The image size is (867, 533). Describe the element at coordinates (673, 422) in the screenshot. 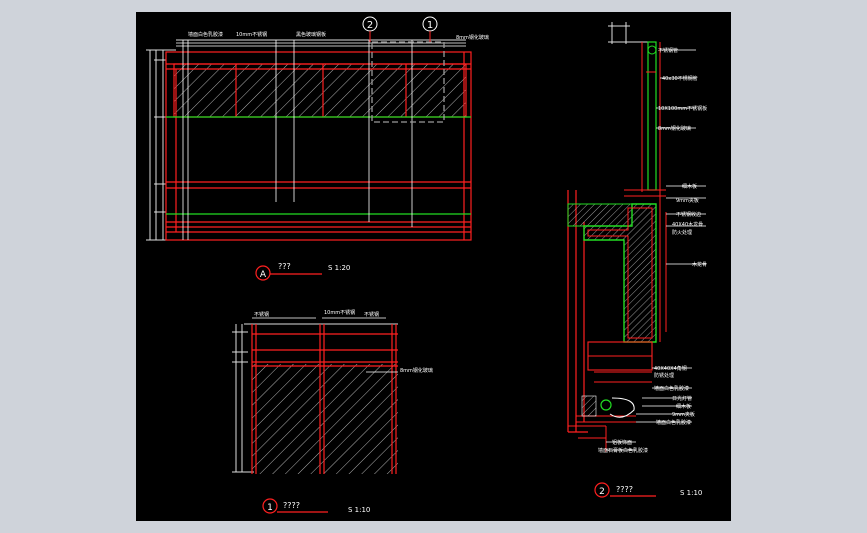

I see `detail-2-note-17: 墙面白色乳胶漆` at that location.